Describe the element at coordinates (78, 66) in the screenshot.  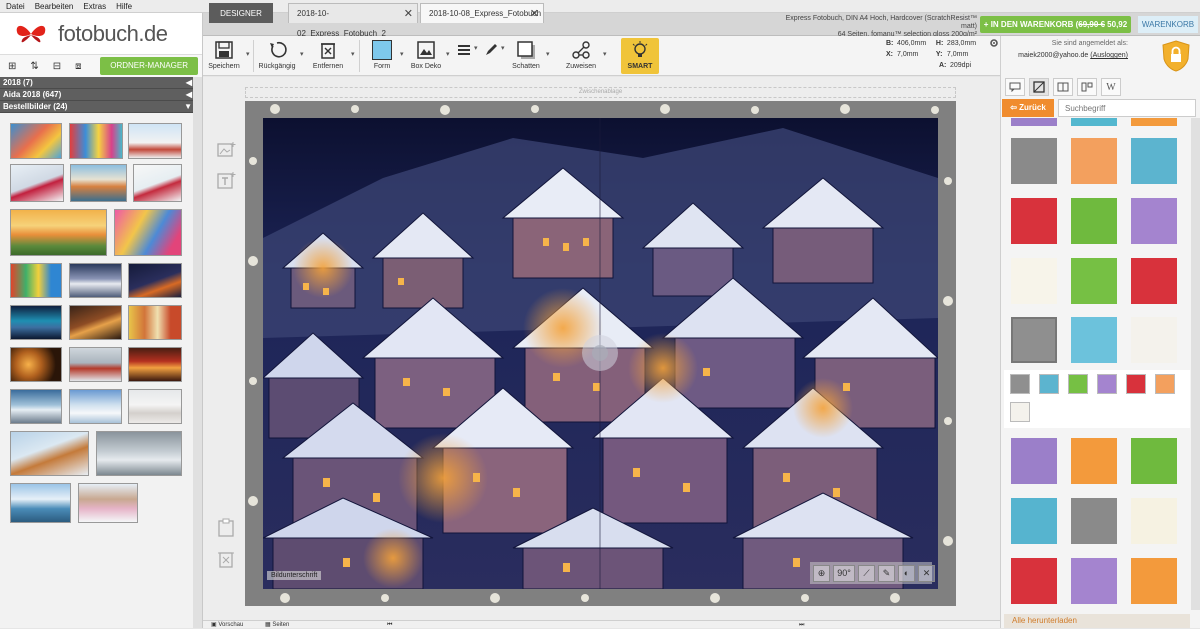
I see `select-button: ⧈` at that location.